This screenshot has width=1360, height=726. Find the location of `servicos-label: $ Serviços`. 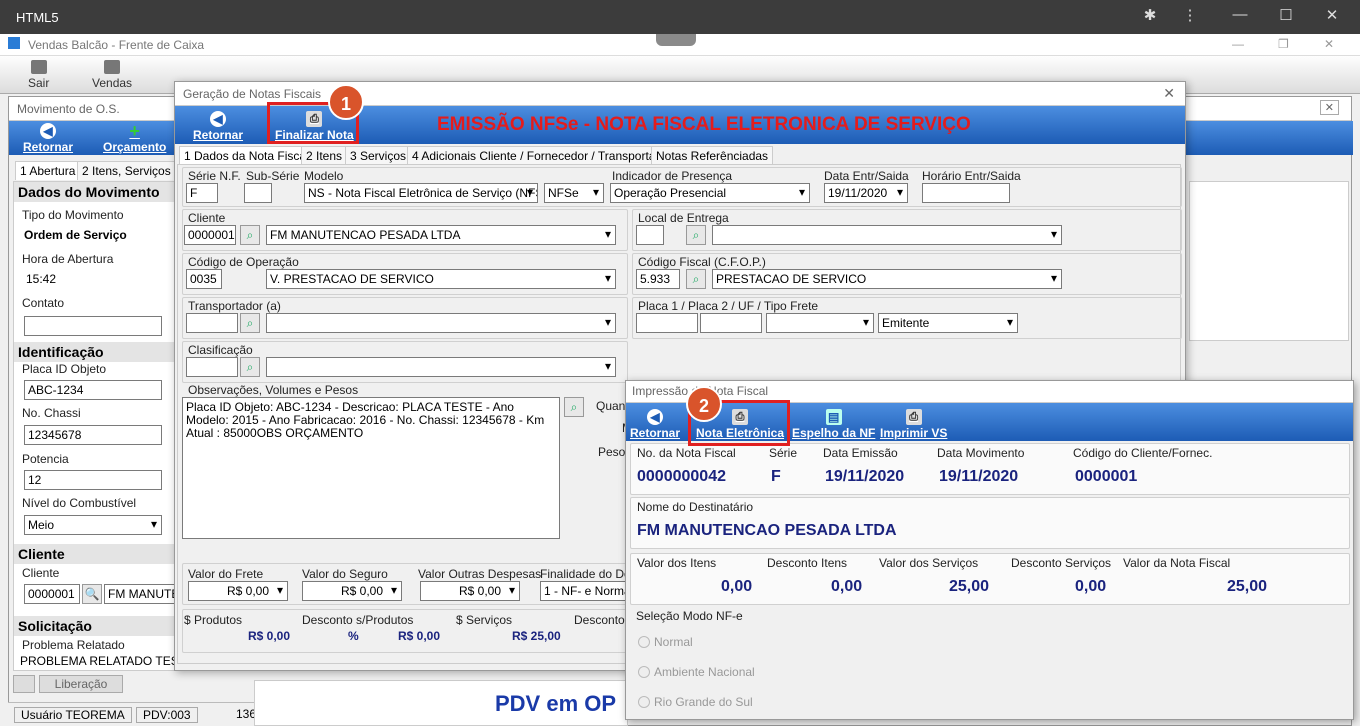

servicos-label: $ Serviços is located at coordinates (484, 620).